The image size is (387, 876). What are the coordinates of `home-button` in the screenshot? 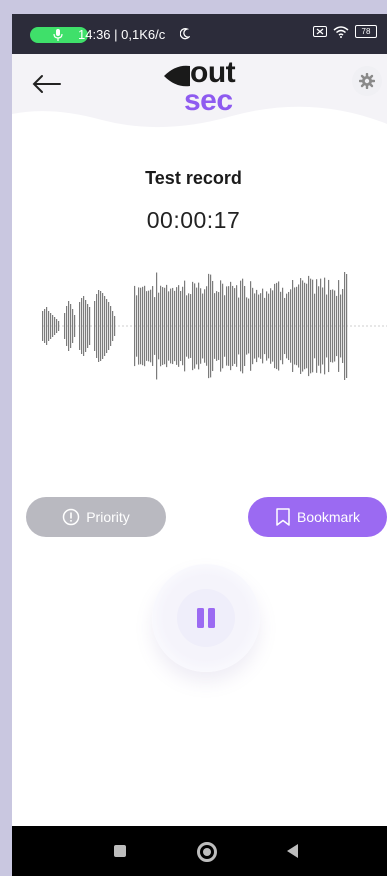 It's located at (207, 852).